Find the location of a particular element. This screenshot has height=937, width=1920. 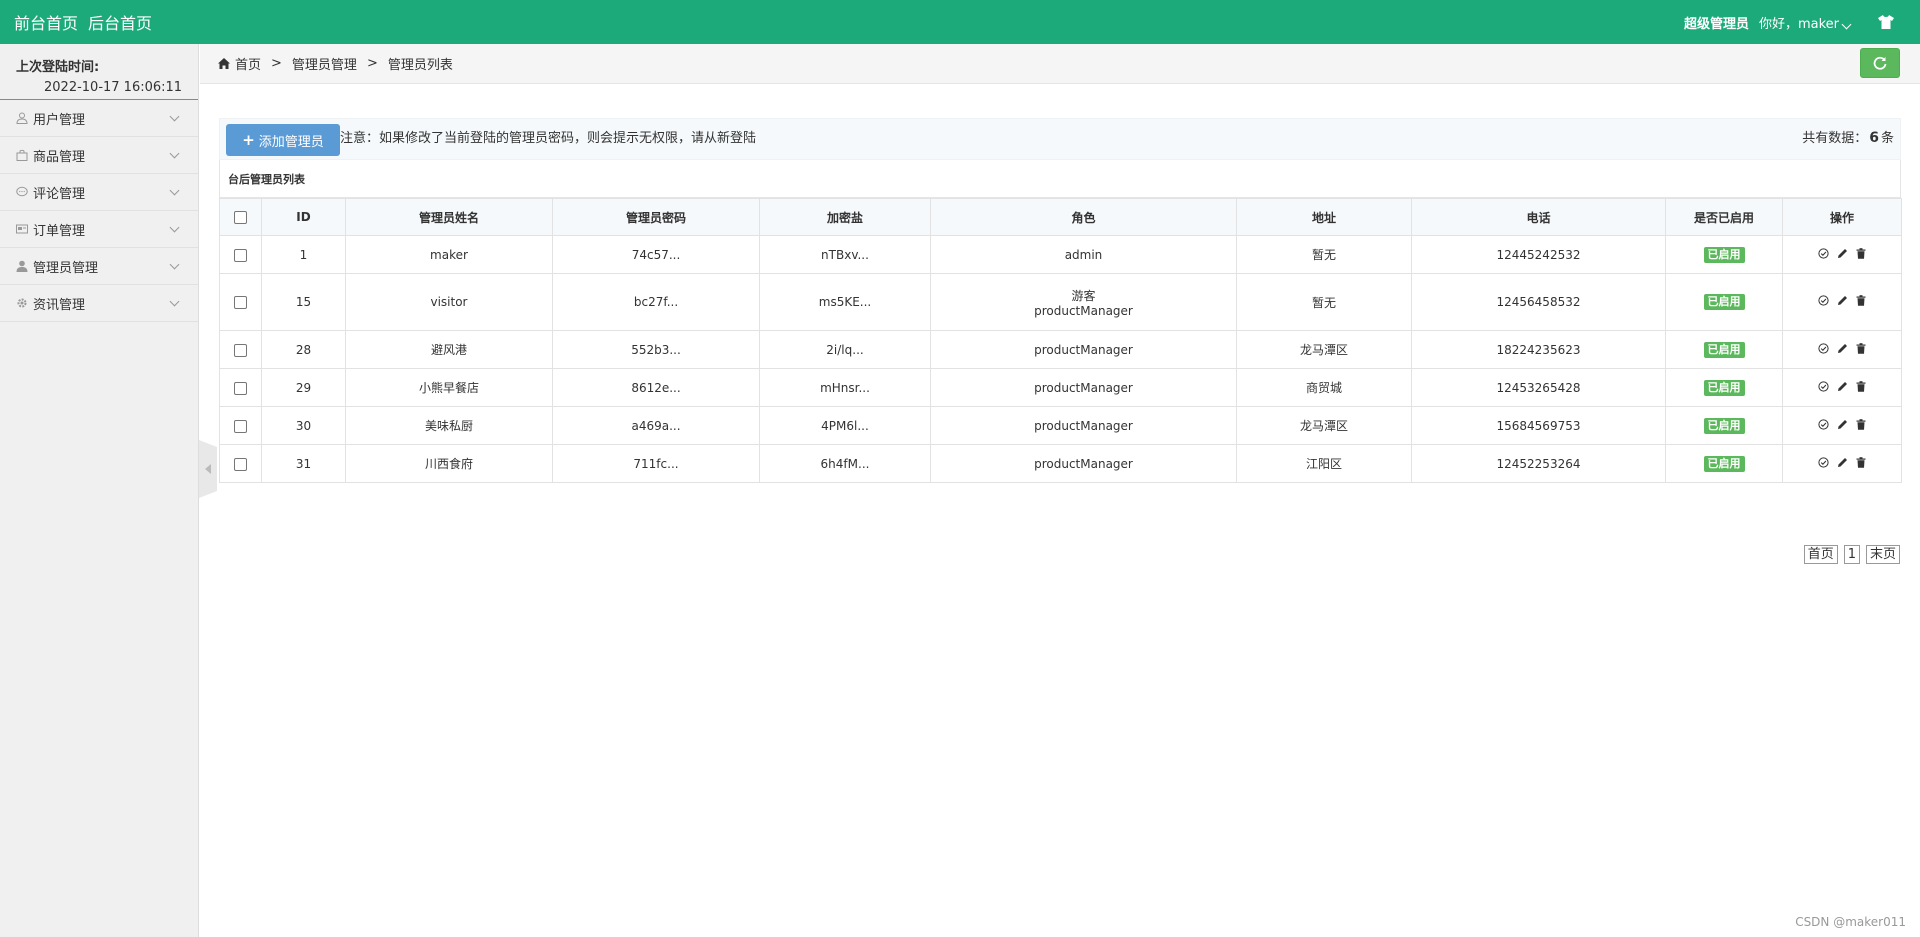

sidebar-item-orders: 订单管理 is located at coordinates (99, 229).